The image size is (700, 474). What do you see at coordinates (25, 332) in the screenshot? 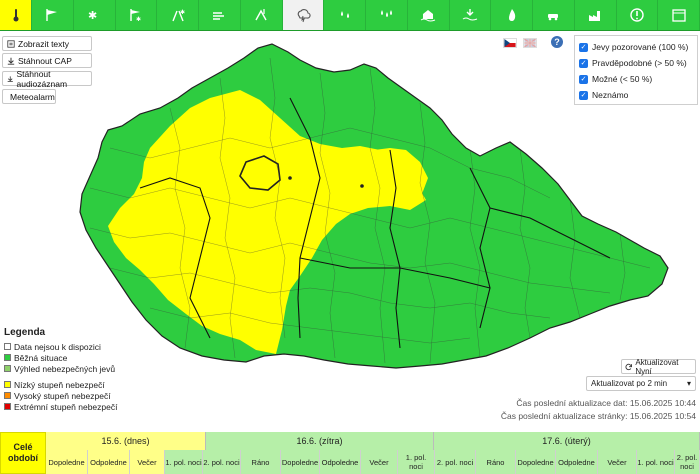
I see `legend-title: Legenda` at bounding box center [25, 332].